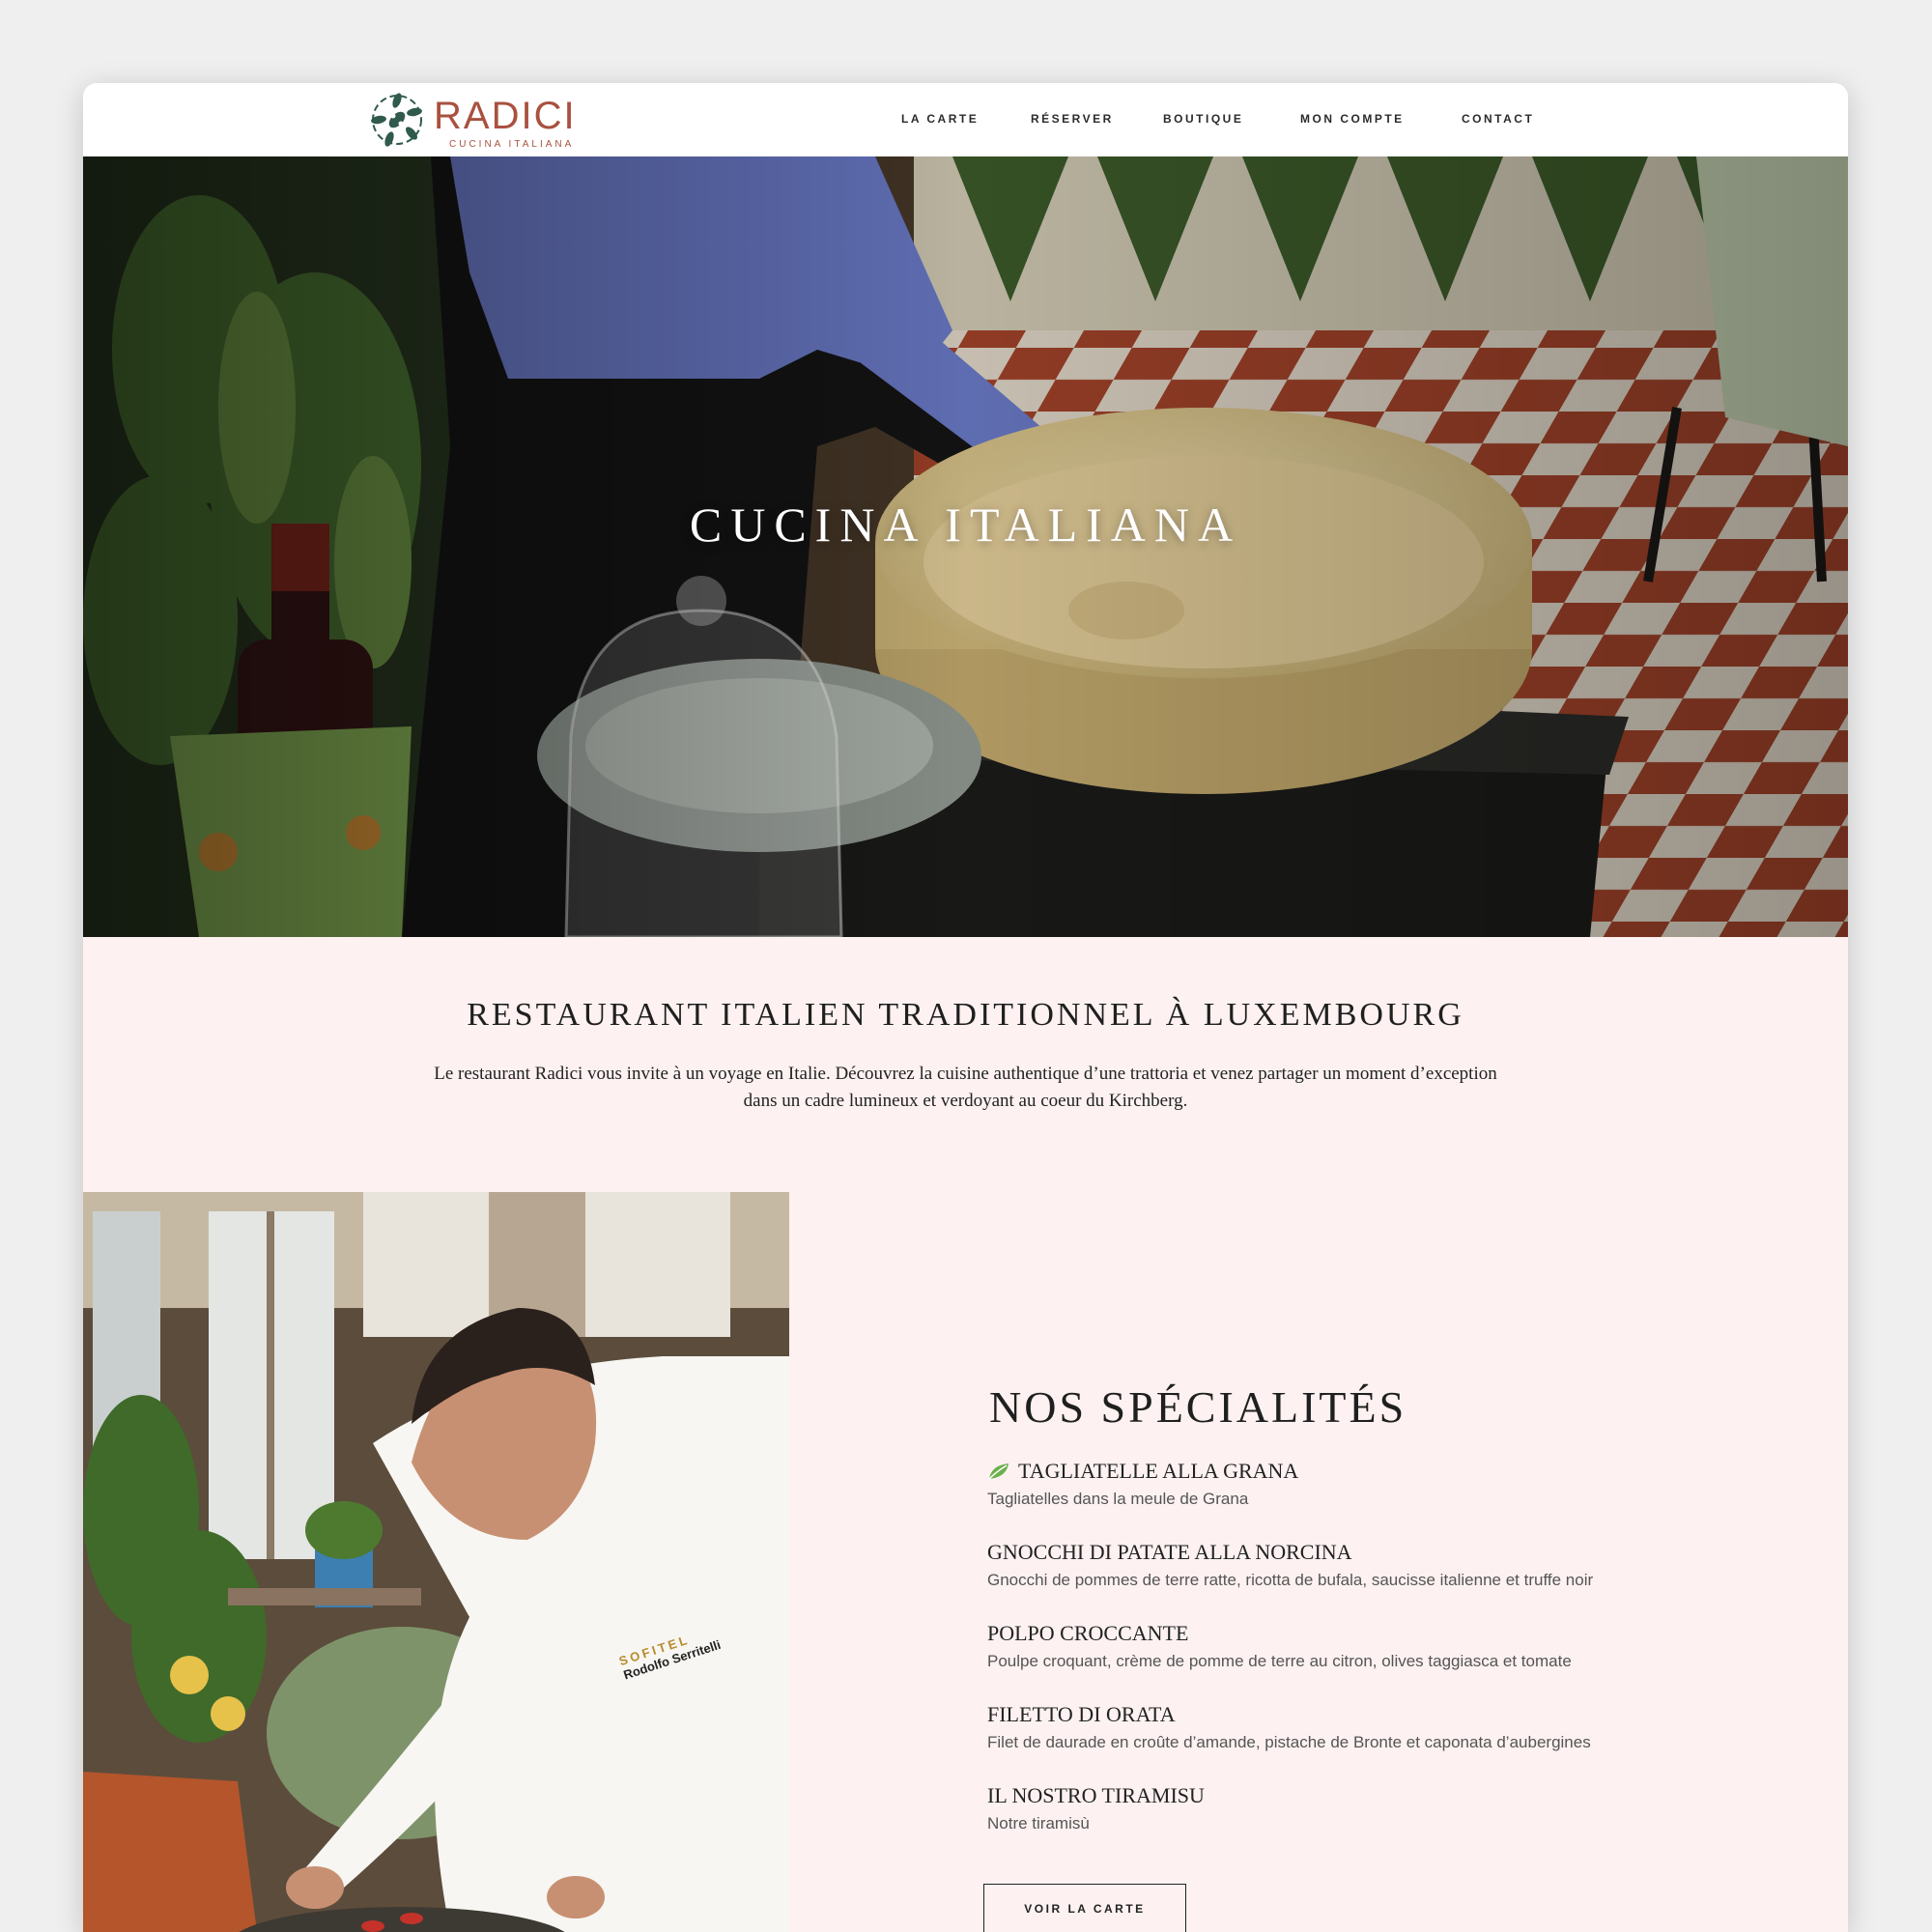 This screenshot has height=1932, width=1932. Describe the element at coordinates (998, 1471) in the screenshot. I see `leaf-icon` at that location.